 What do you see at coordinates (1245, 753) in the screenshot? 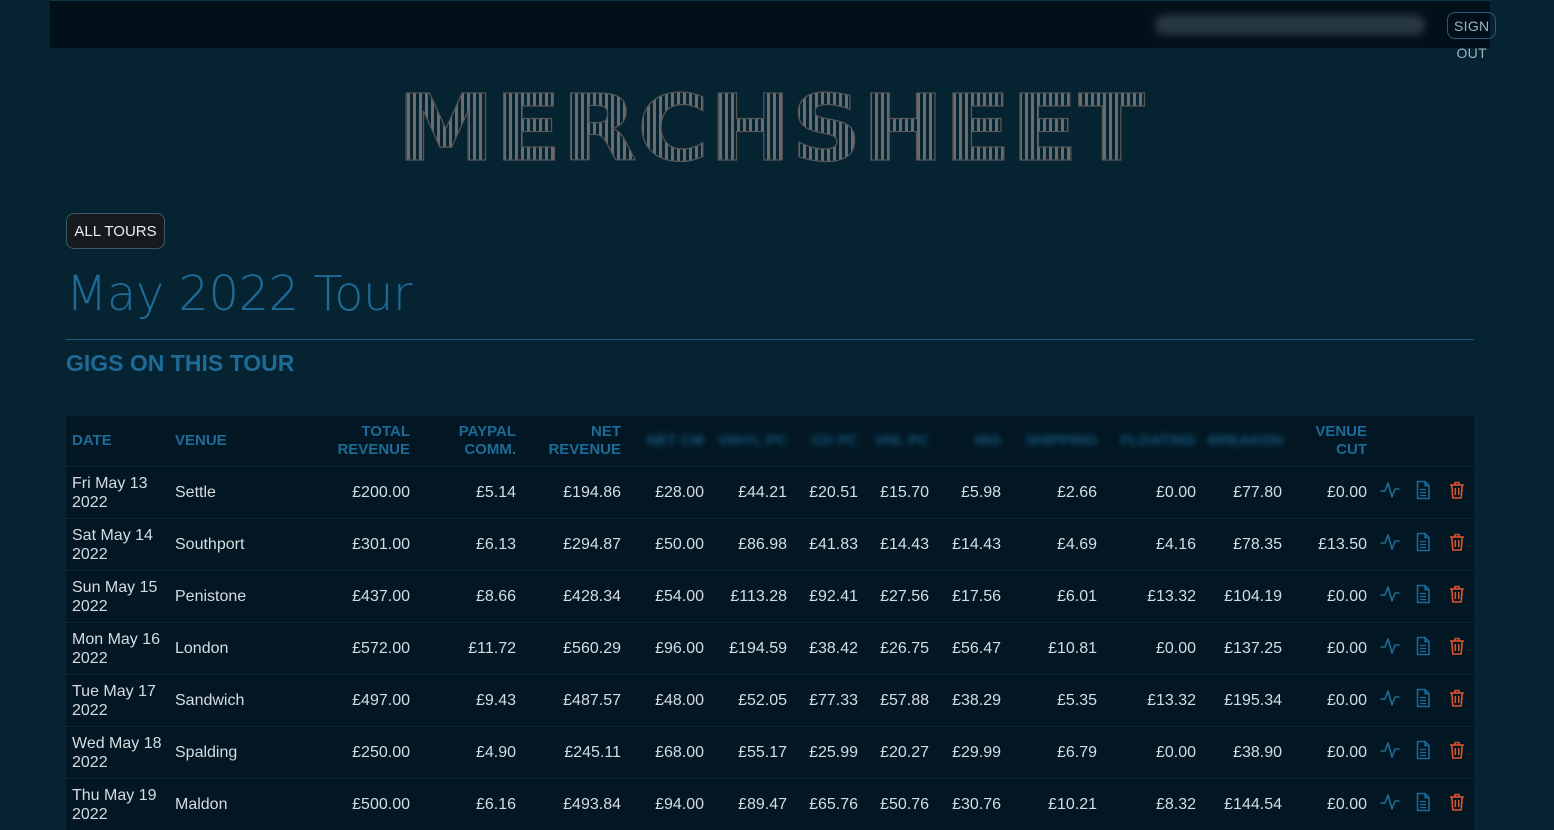
I see `gig-value-8: £38.90` at bounding box center [1245, 753].